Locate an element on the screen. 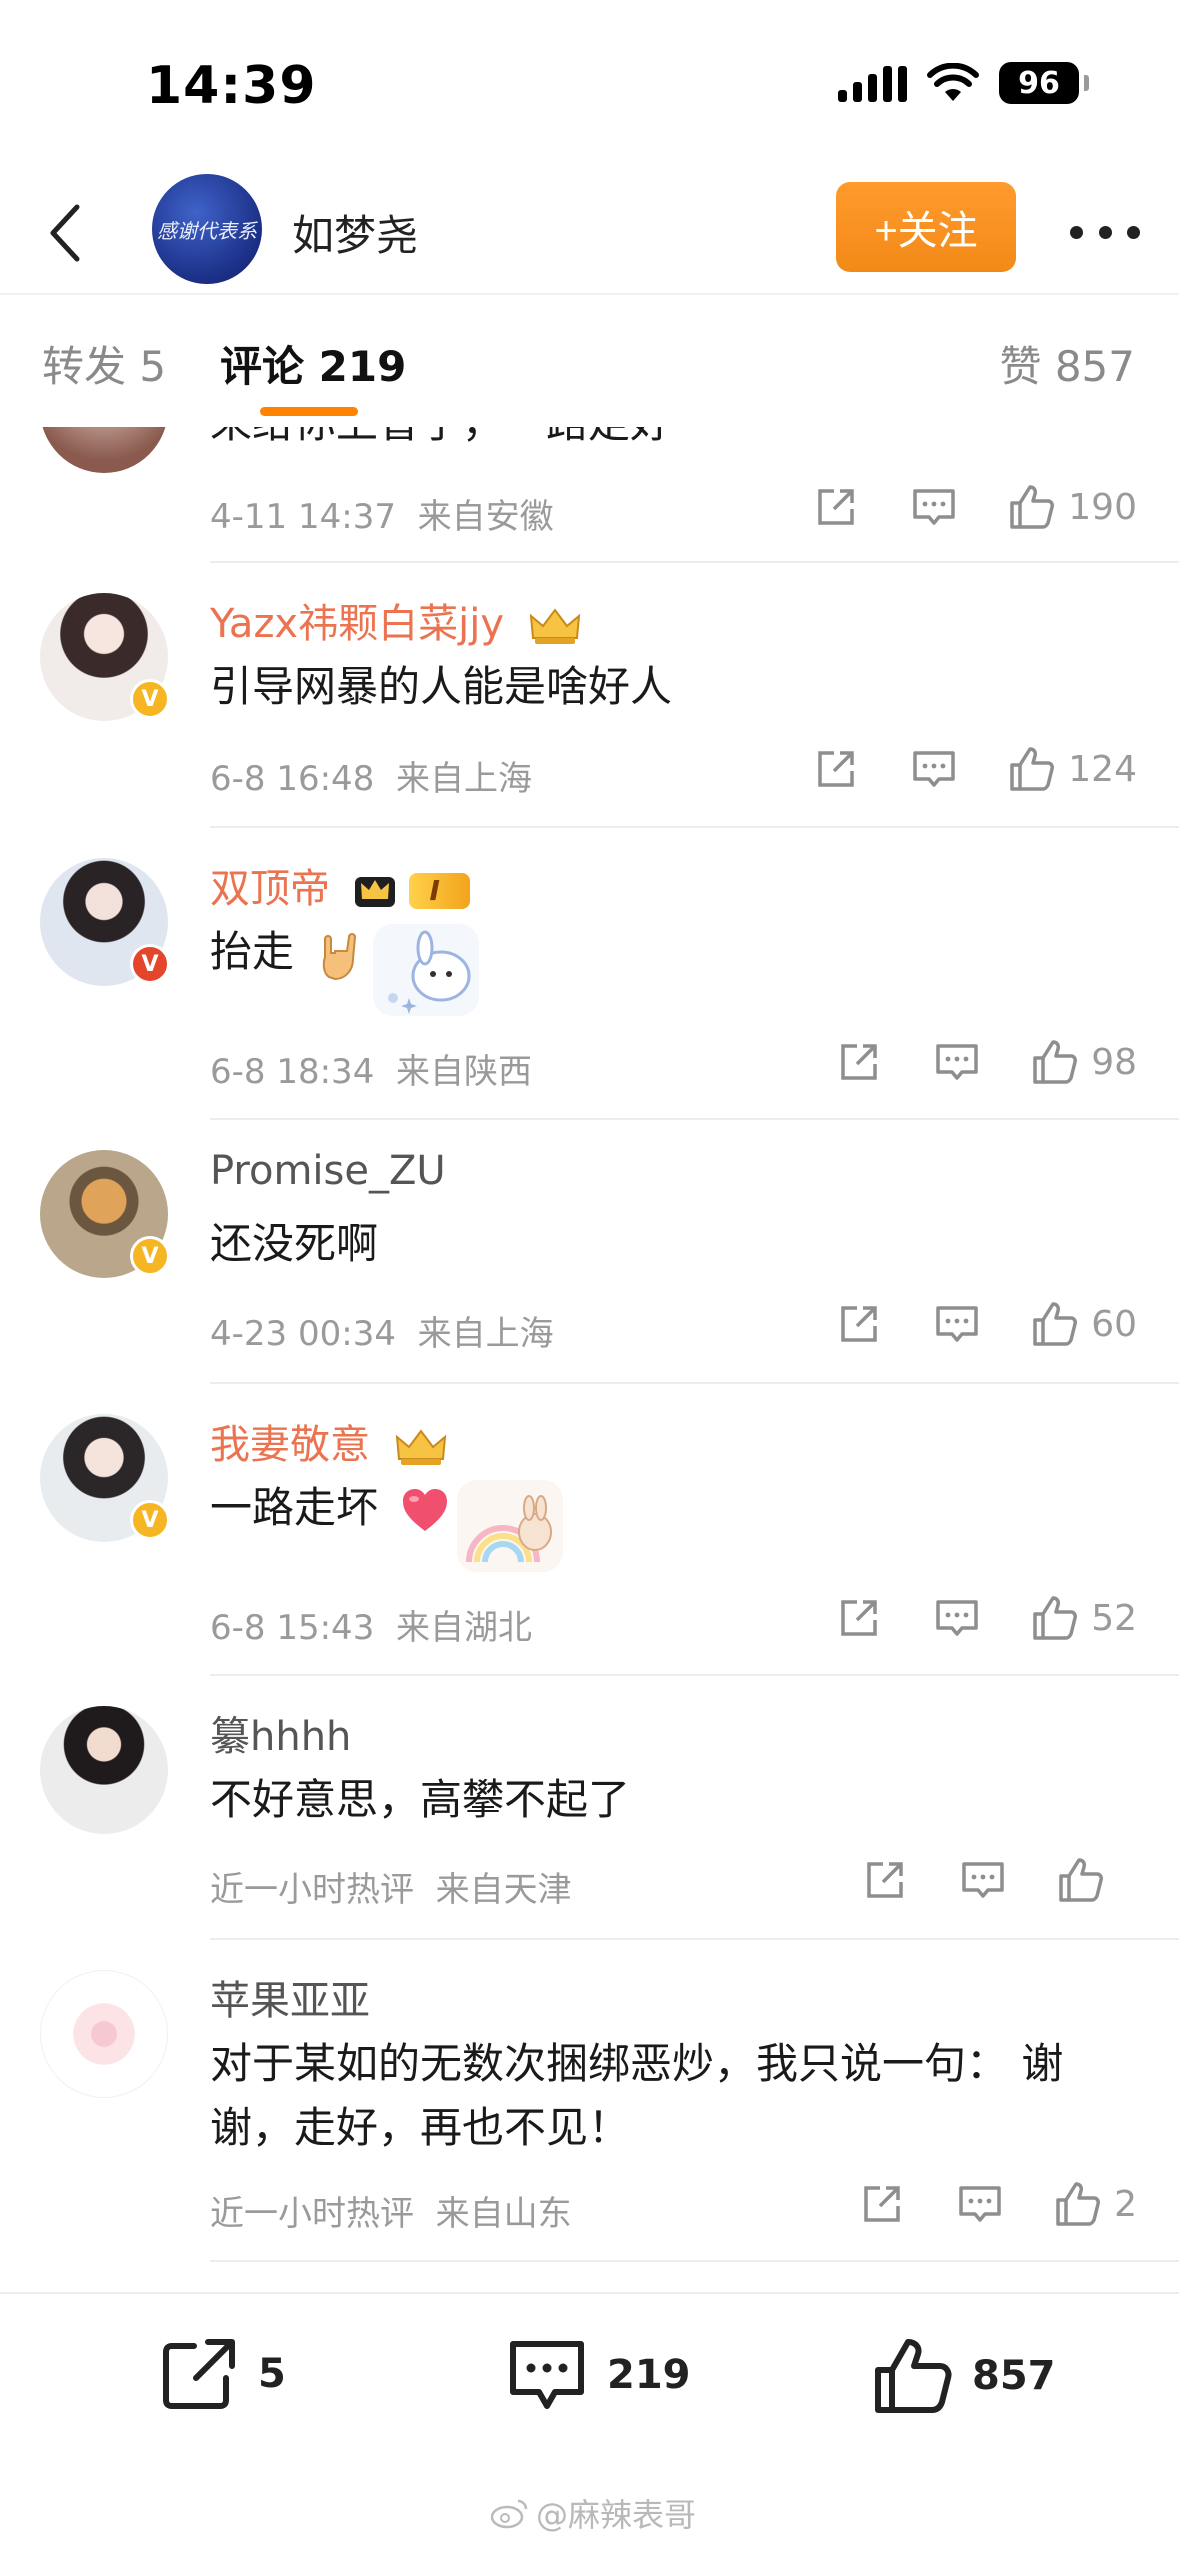  follow-button: +关注 is located at coordinates (926, 227).